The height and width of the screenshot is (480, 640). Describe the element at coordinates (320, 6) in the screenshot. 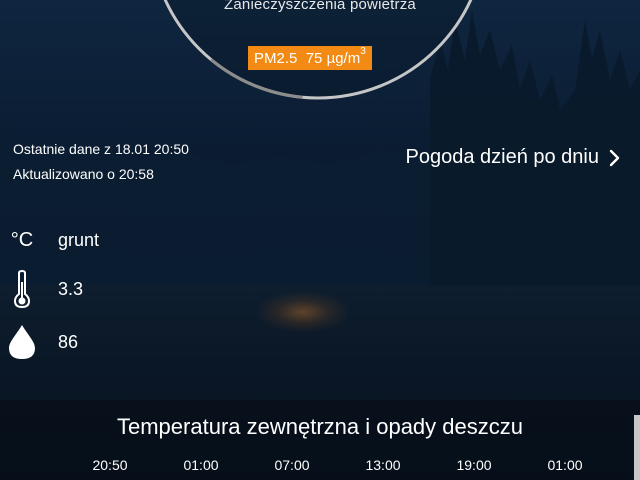

I see `air-quality-subtitle: Zanieczyszczenia powietrza` at that location.